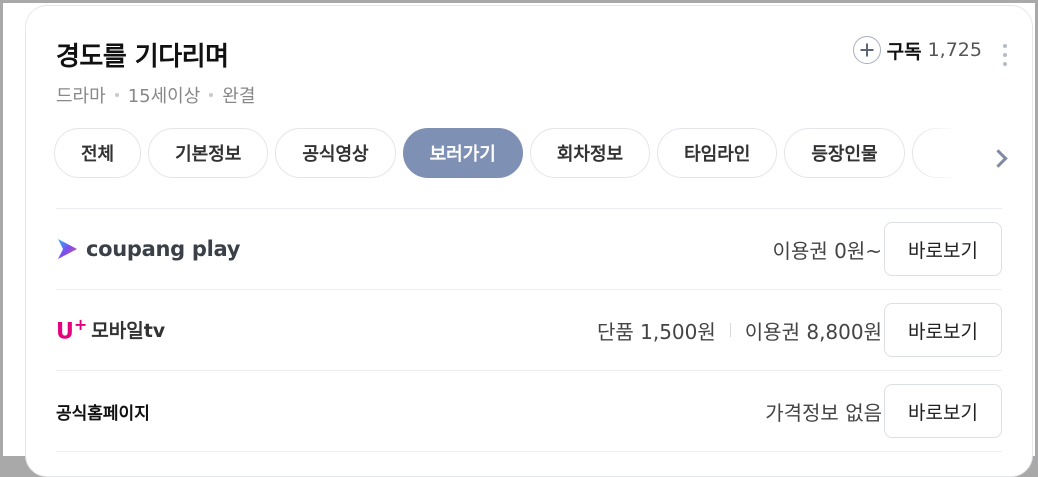  What do you see at coordinates (590, 153) in the screenshot?
I see `tab-episodes: 회차정보` at bounding box center [590, 153].